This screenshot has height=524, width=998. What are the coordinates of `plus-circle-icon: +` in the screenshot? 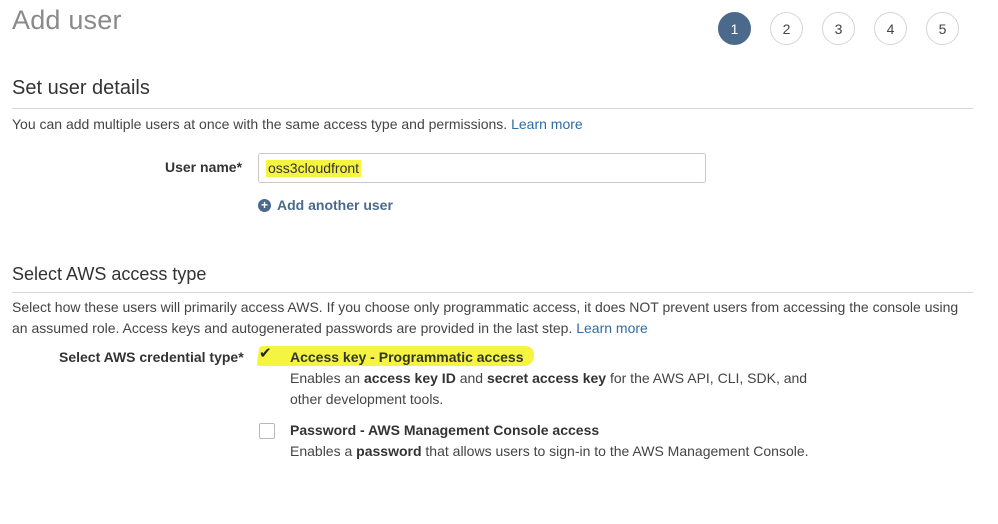 It's located at (264, 205).